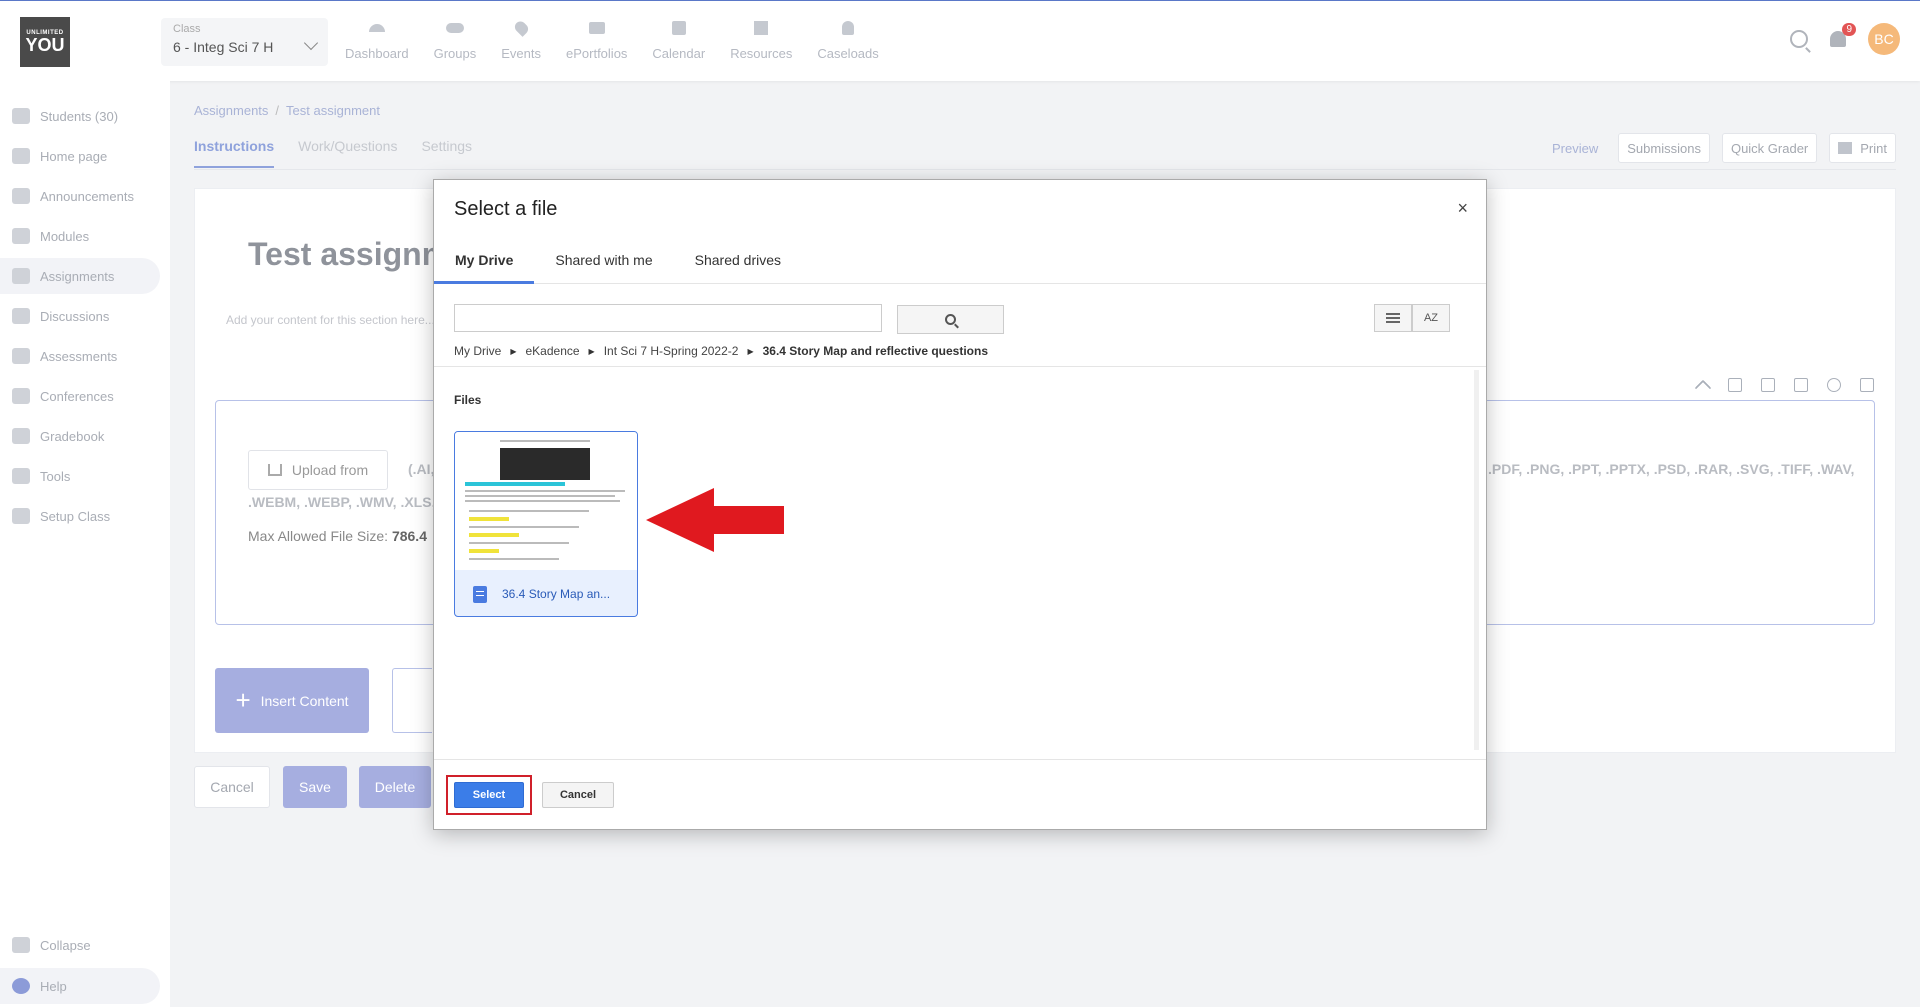 The width and height of the screenshot is (1920, 1007). Describe the element at coordinates (80, 436) in the screenshot. I see `sidebar-item-gradebook: Gradebook` at that location.